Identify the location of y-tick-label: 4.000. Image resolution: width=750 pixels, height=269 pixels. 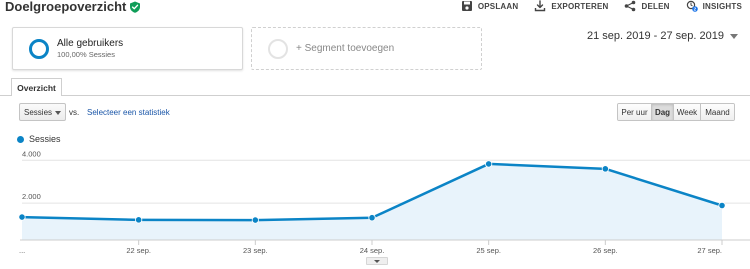
(31, 153).